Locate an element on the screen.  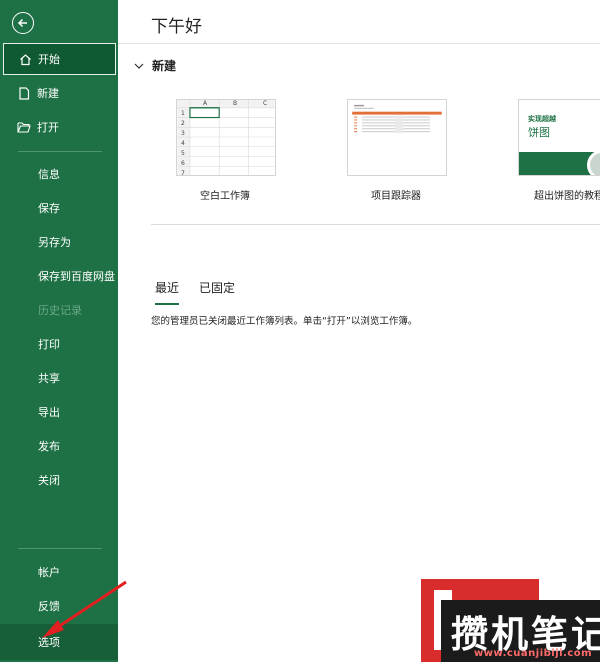
sidebar-item-label: 开始 is located at coordinates (49, 59).